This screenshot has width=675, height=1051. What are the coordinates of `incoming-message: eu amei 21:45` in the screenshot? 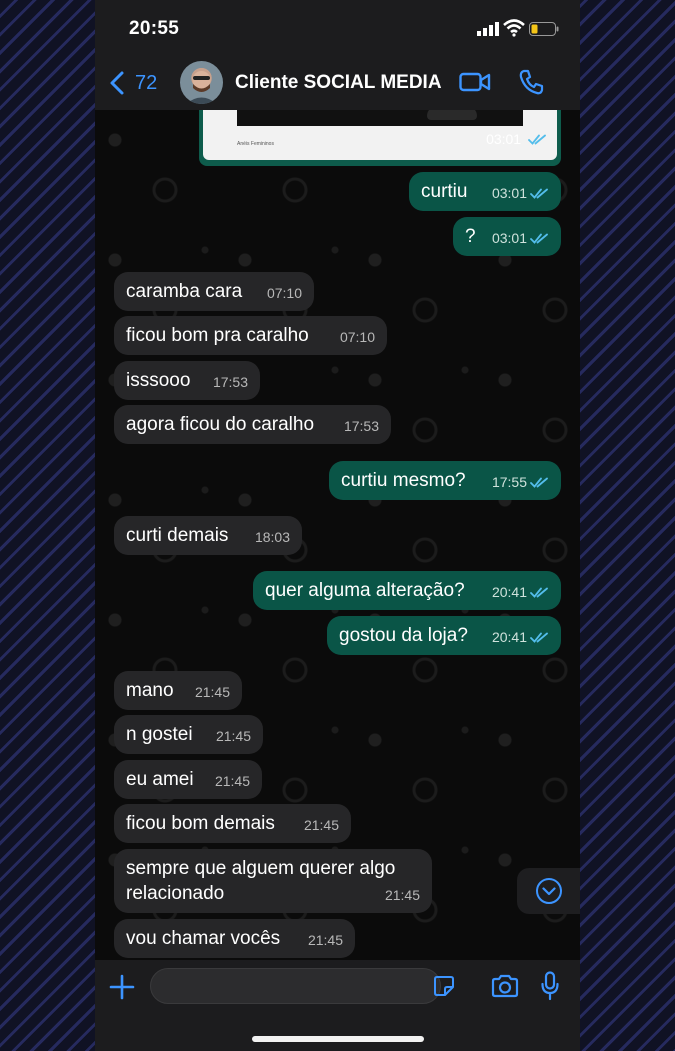 It's located at (188, 779).